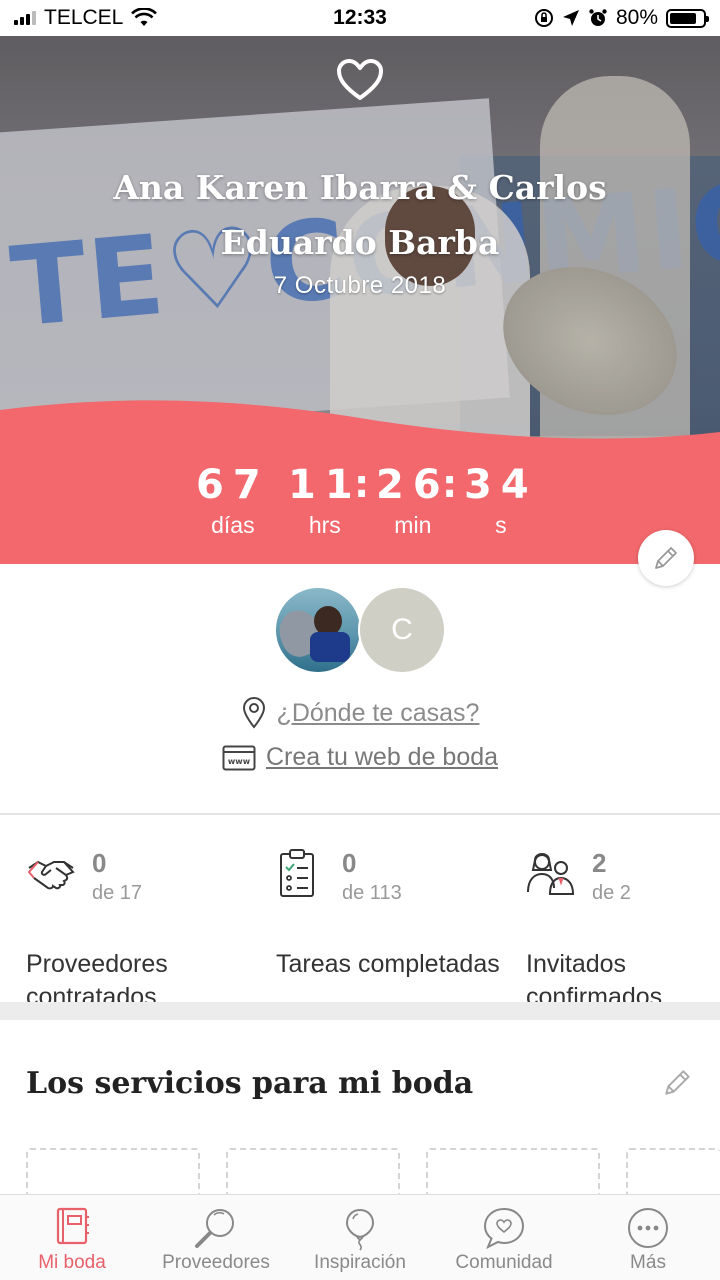 Image resolution: width=720 pixels, height=1280 pixels. I want to click on countdown-hours: 11 hrs, so click(325, 500).